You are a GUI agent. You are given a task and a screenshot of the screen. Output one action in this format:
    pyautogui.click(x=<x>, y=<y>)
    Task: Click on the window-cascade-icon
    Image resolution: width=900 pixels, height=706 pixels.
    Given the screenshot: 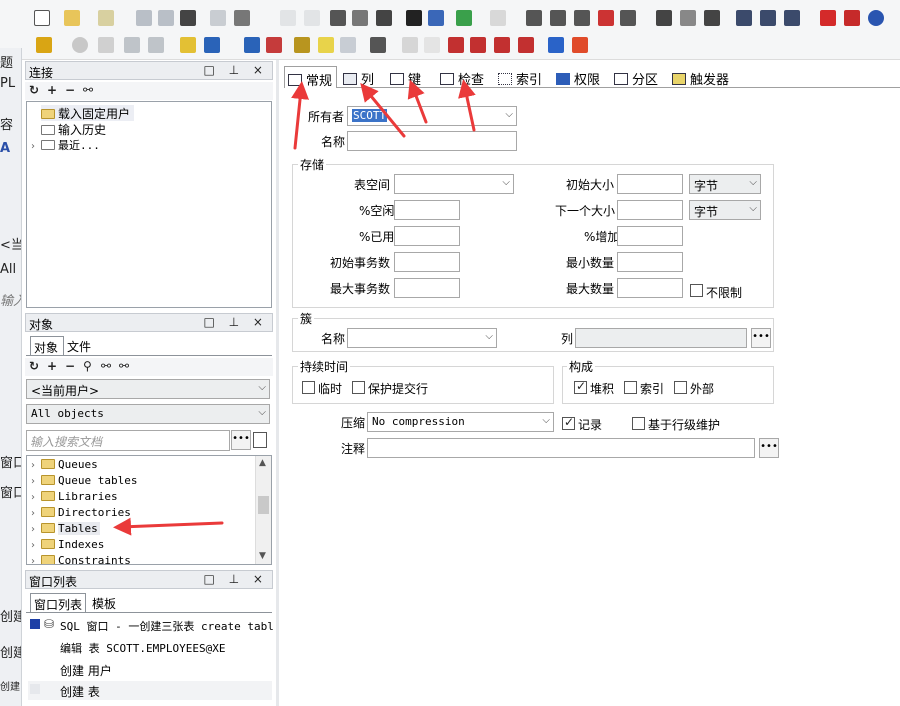 What is the action you would take?
    pyautogui.click(x=744, y=18)
    